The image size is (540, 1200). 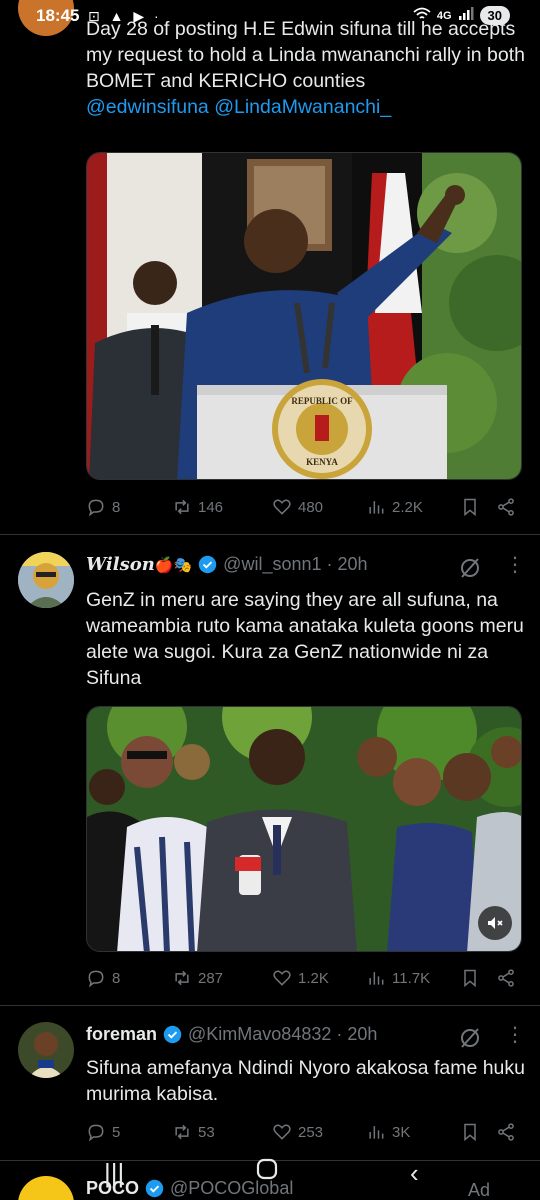 What do you see at coordinates (313, 978) in the screenshot?
I see `like-count: 1.2K` at bounding box center [313, 978].